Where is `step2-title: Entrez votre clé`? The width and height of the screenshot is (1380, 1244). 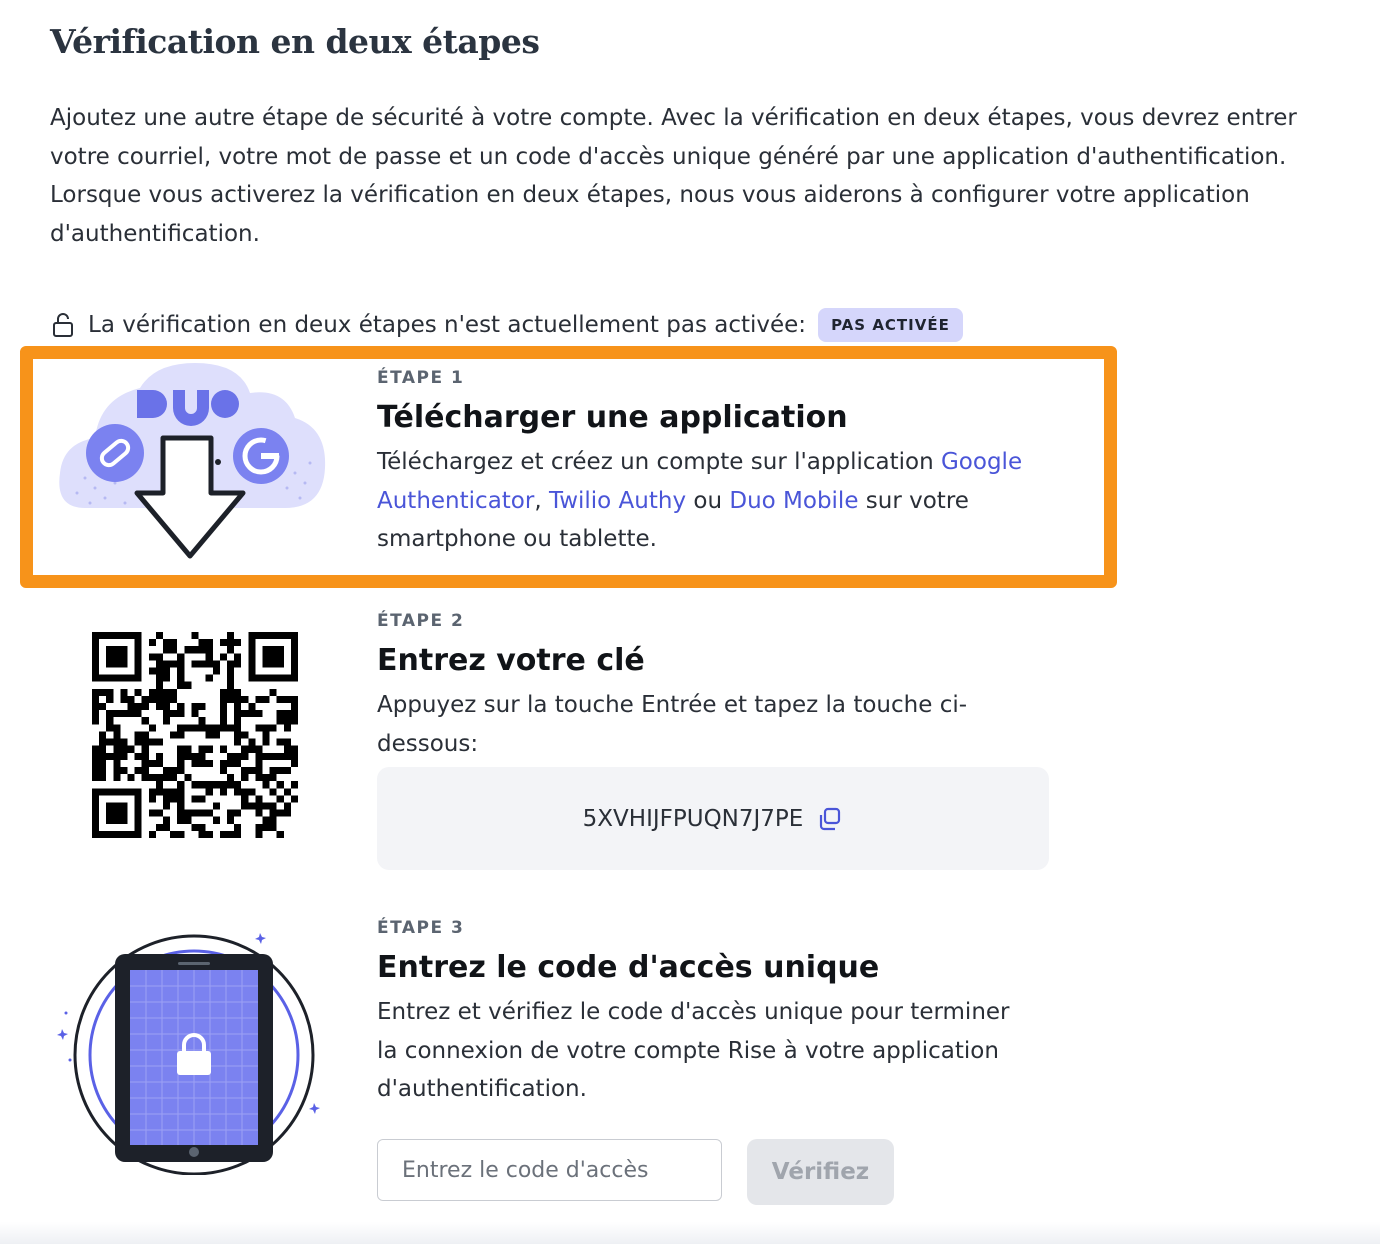
step2-title: Entrez votre clé is located at coordinates (511, 660).